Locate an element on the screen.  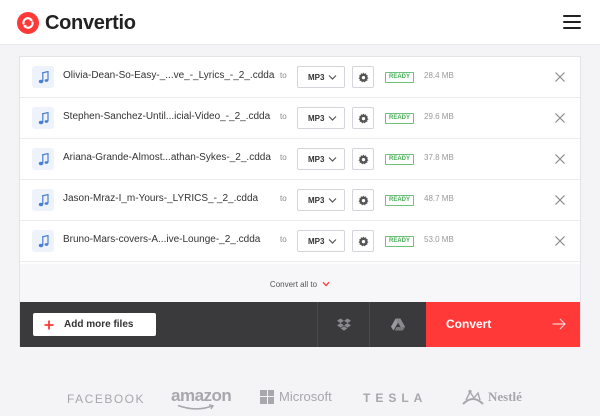
tesla-logo: TESLA is located at coordinates (395, 398).